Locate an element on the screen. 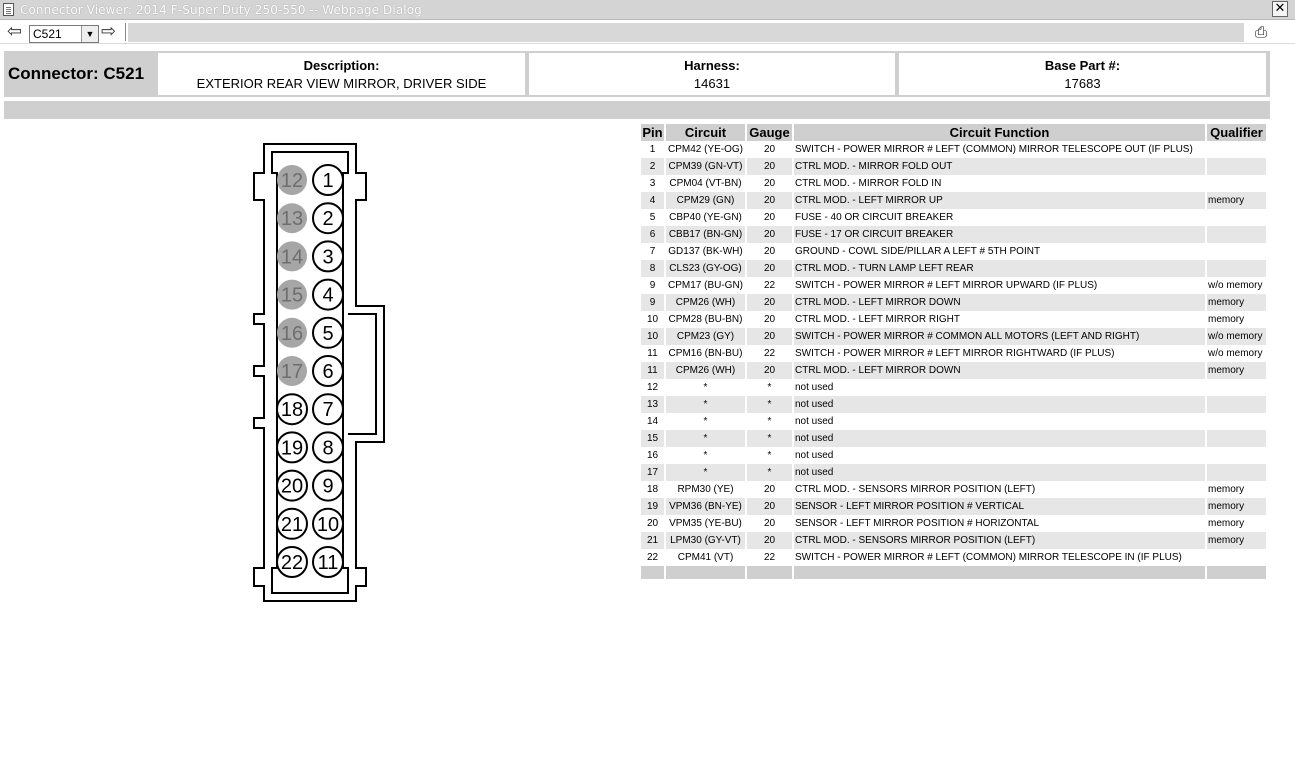 This screenshot has height=765, width=1295. table-cell-pin: 15 is located at coordinates (652, 438).